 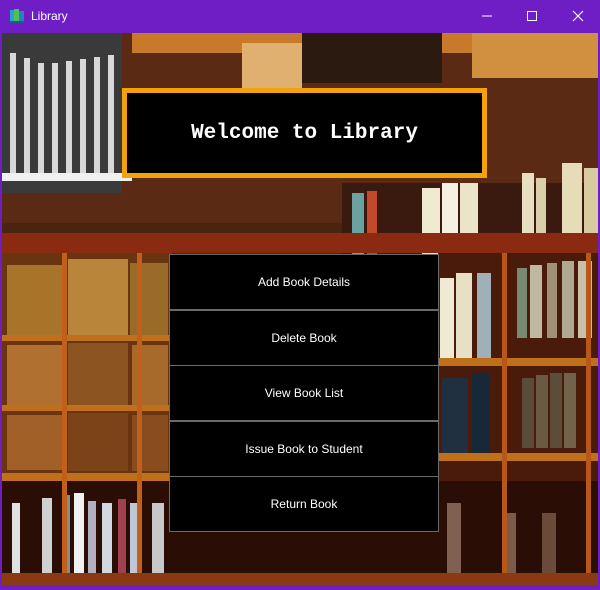 What do you see at coordinates (49, 16) in the screenshot?
I see `window-title: Library` at bounding box center [49, 16].